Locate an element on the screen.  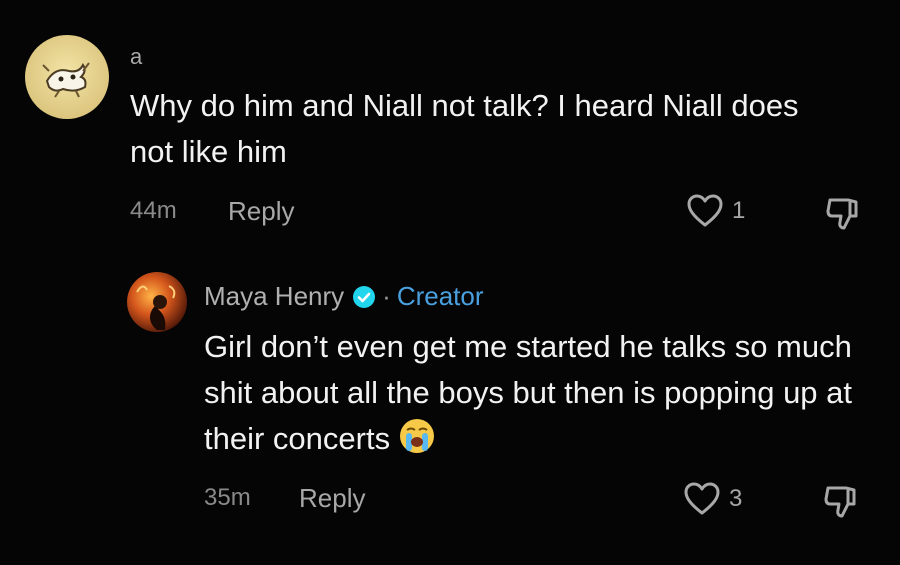
like-button: 1 is located at coordinates (715, 211).